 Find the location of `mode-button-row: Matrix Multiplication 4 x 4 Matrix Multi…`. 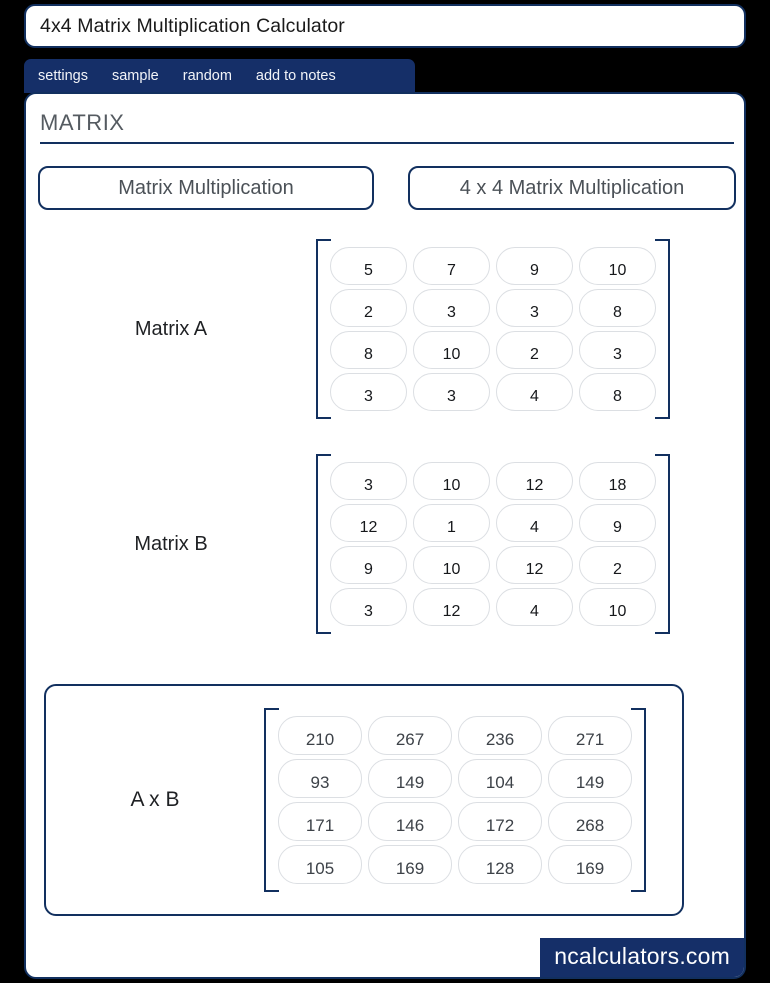

mode-button-row: Matrix Multiplication 4 x 4 Matrix Multi… is located at coordinates (385, 189).